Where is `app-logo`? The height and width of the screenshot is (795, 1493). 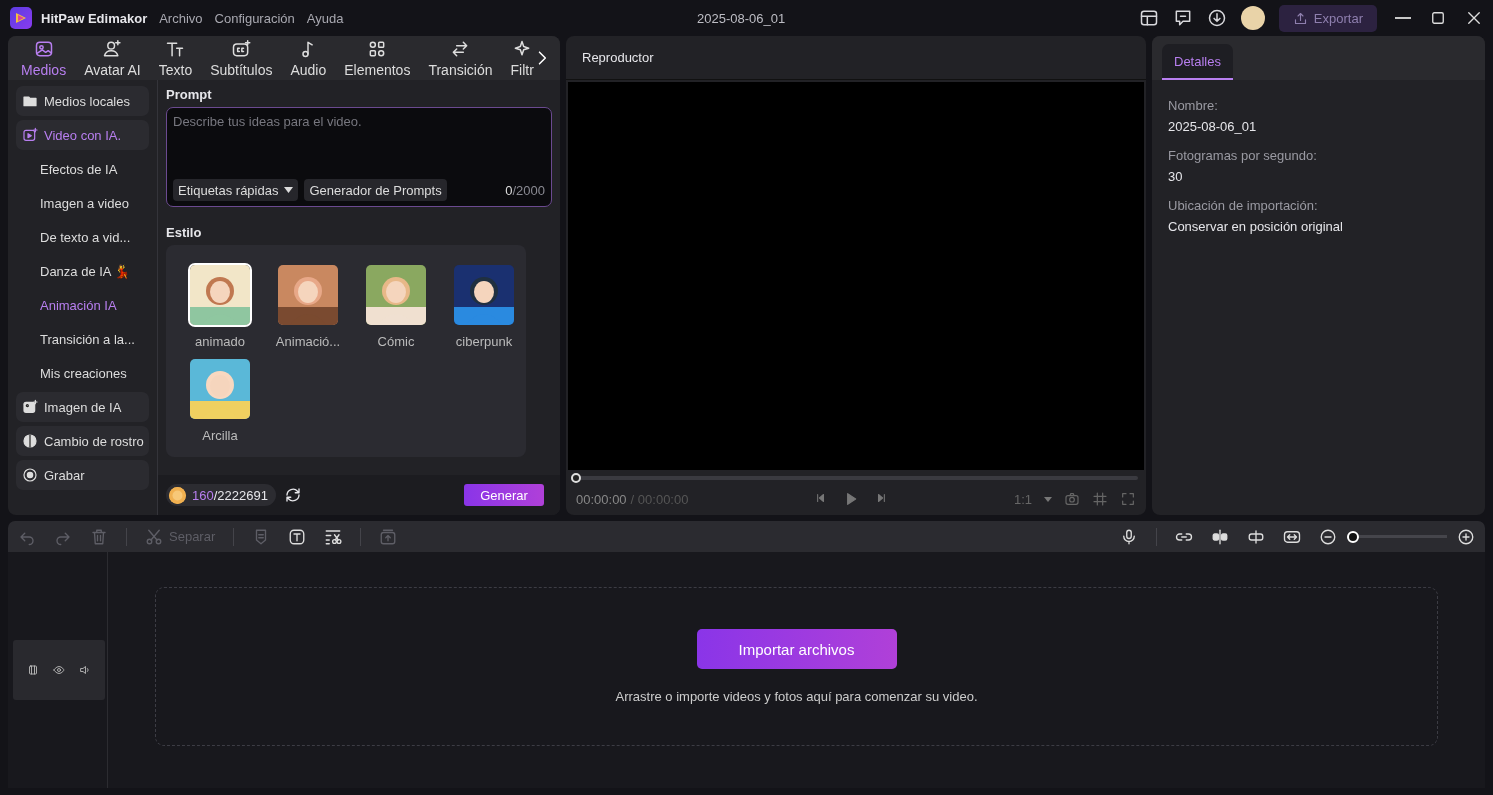
app-logo is located at coordinates (21, 18).